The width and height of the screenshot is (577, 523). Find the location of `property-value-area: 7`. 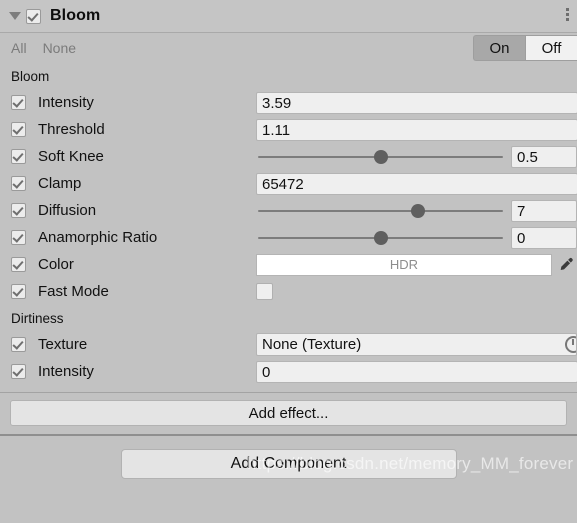

property-value-area: 7 is located at coordinates (416, 210).